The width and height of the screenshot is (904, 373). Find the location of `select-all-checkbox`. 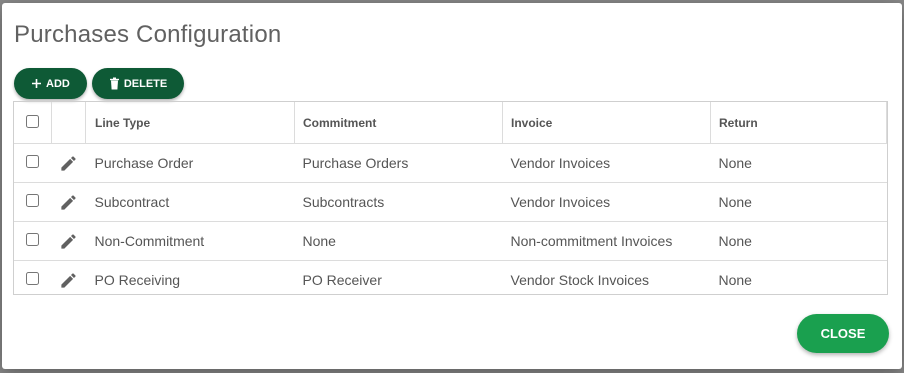

select-all-checkbox is located at coordinates (32, 121).